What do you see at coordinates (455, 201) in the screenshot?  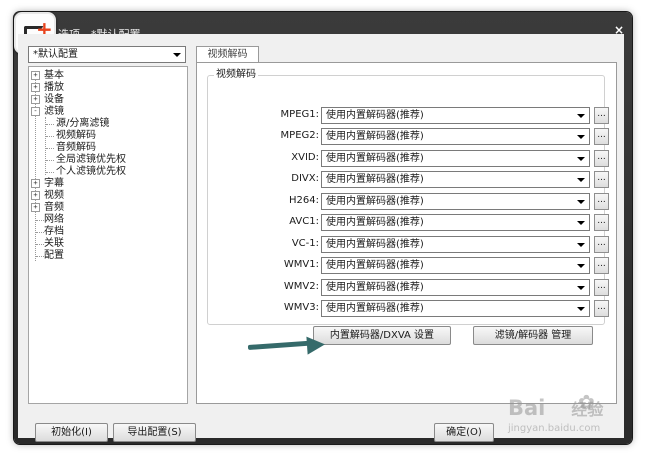 I see `decoder-select-h264: 使用内置解码器(推荐)` at bounding box center [455, 201].